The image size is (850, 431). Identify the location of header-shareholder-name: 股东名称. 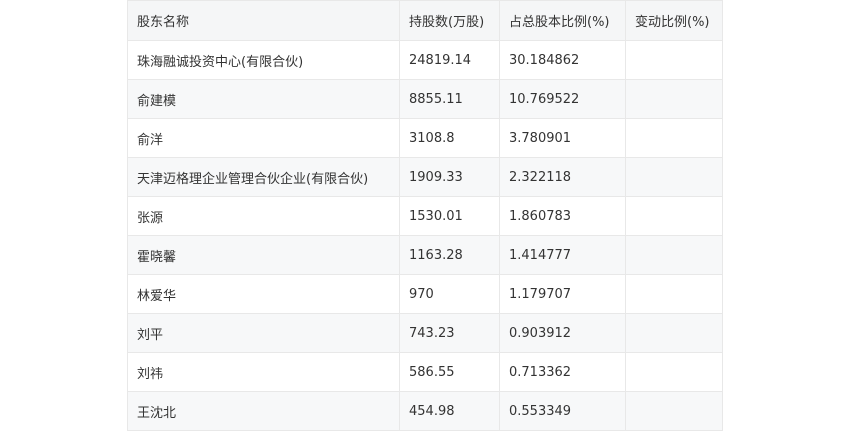
(263, 20).